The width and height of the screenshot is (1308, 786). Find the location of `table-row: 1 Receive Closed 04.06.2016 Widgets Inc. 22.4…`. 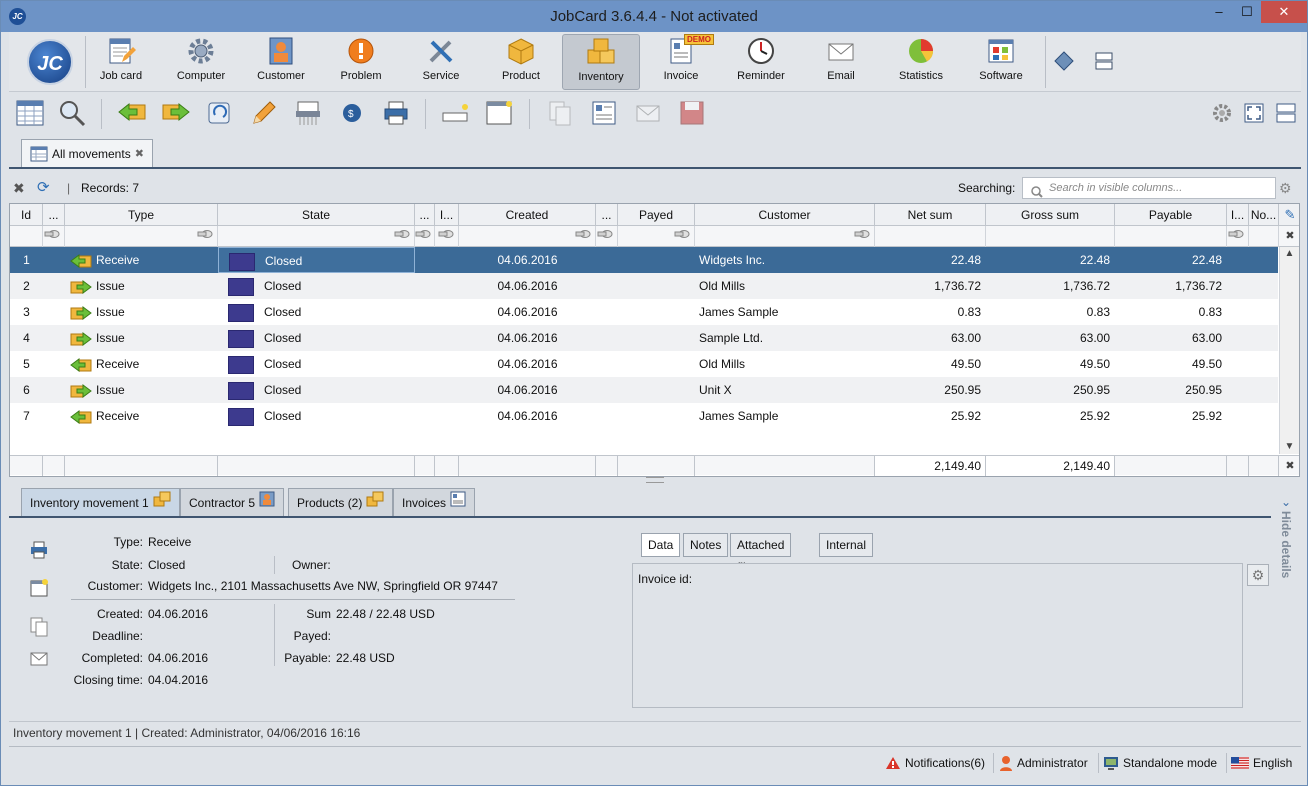

table-row: 1 Receive Closed 04.06.2016 Widgets Inc. 22.4… is located at coordinates (644, 260).